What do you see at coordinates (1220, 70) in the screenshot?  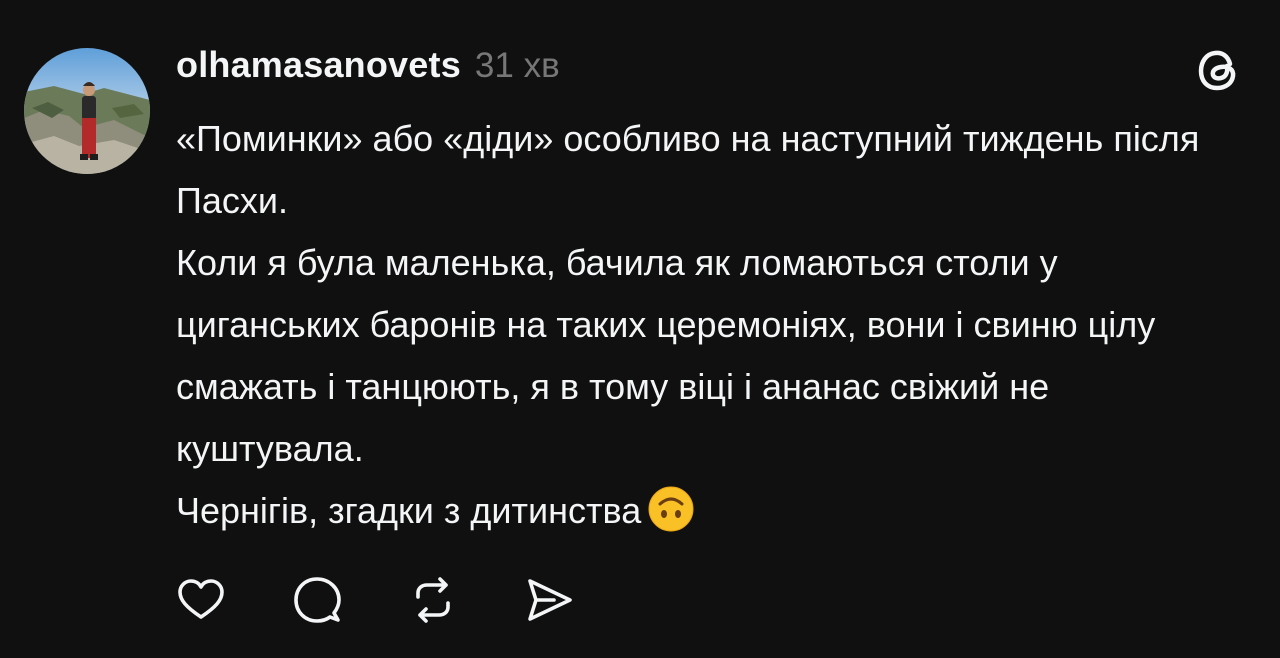 I see `threads-logo-icon` at bounding box center [1220, 70].